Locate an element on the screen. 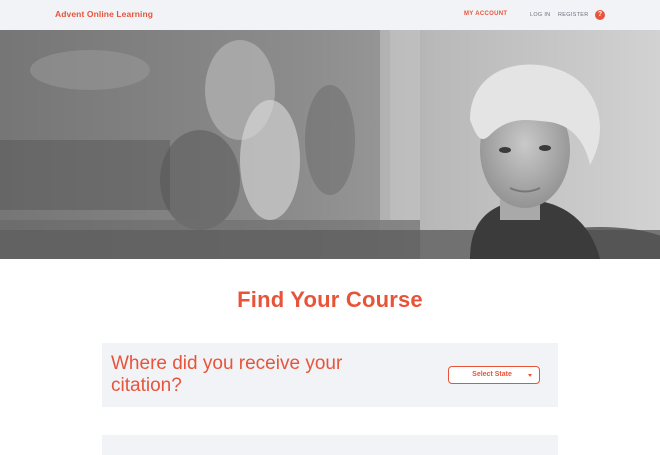 The height and width of the screenshot is (455, 660). my-account-link: MY ACCOUNT is located at coordinates (485, 14).